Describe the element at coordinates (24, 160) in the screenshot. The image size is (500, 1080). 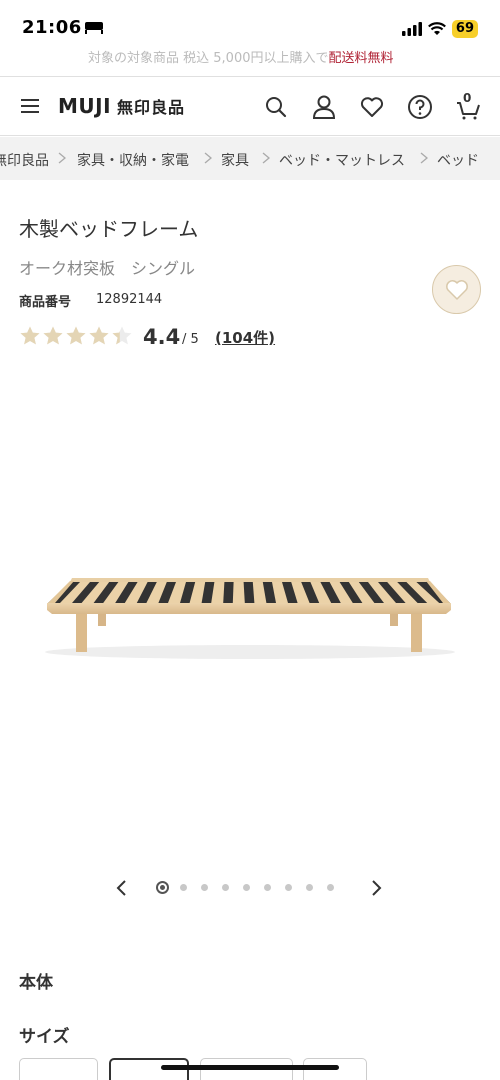
I see `breadcrumb-item: 無印良品` at that location.